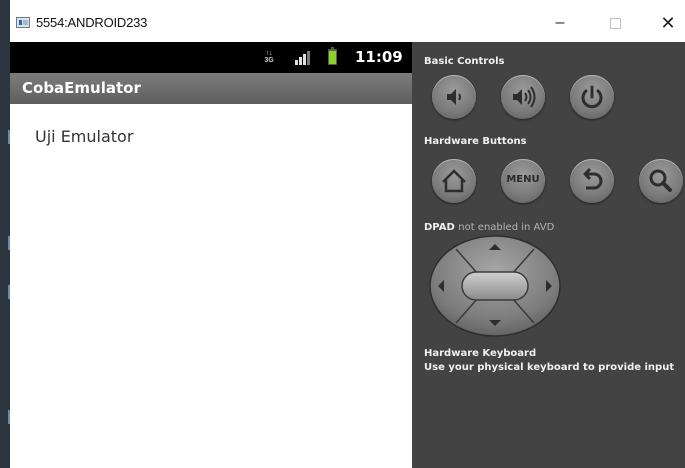 This screenshot has width=685, height=468. Describe the element at coordinates (464, 61) in the screenshot. I see `basic-controls-heading: Basic Controls` at that location.